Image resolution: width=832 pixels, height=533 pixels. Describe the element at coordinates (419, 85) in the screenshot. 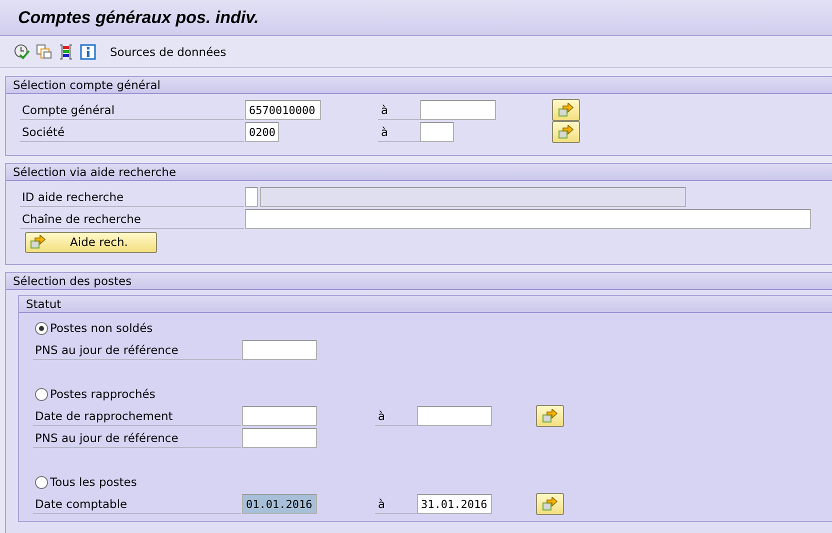

I see `section-header: Sélection compte général` at that location.